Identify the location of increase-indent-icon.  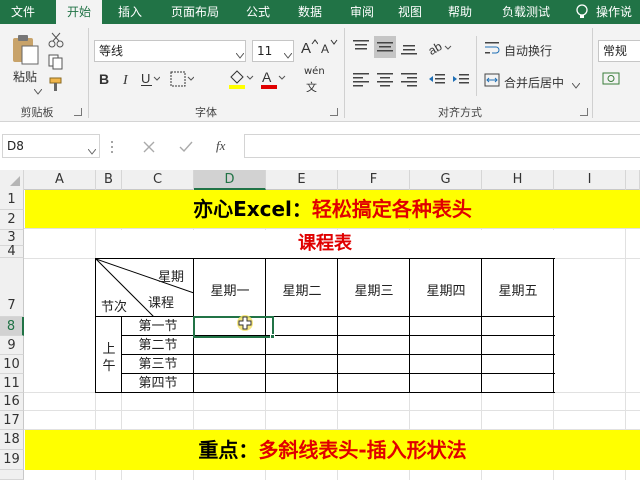
(461, 79).